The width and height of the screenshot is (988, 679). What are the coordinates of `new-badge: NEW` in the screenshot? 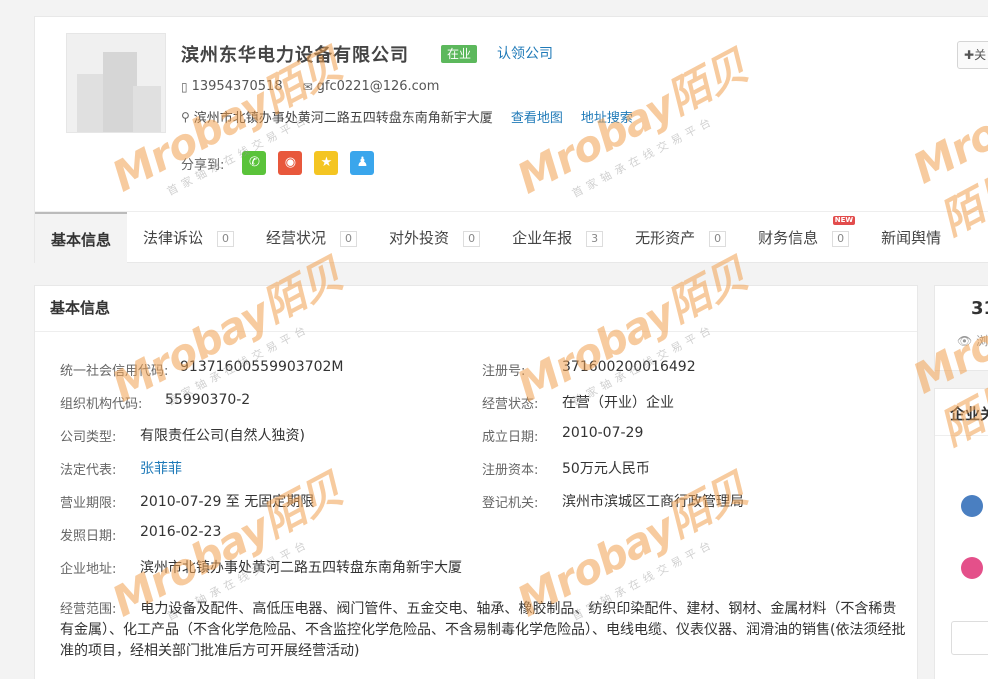 It's located at (844, 220).